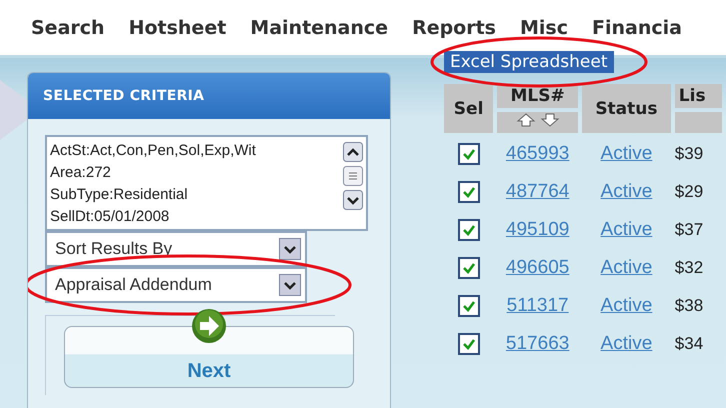 The height and width of the screenshot is (408, 726). Describe the element at coordinates (689, 267) in the screenshot. I see `price-text: $32` at that location.